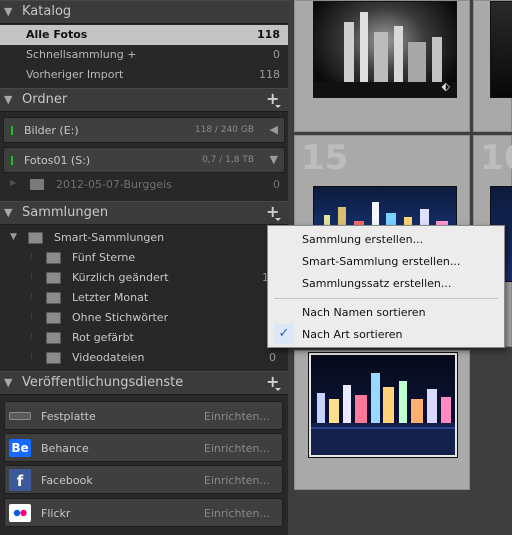 The image size is (512, 535). Describe the element at coordinates (144, 100) in the screenshot. I see `ordner-header: ▼ Ordner +` at that location.